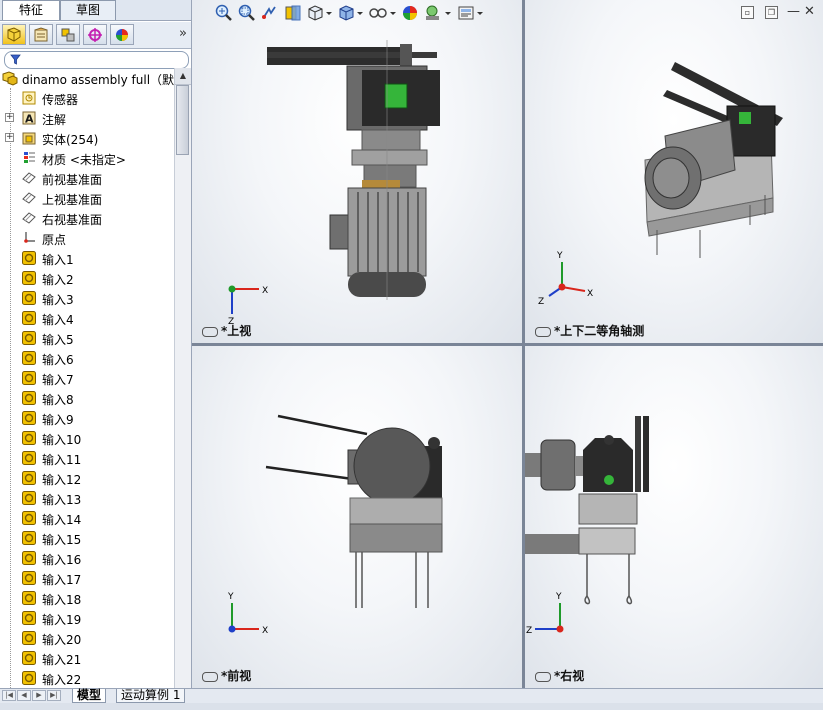 The height and width of the screenshot is (710, 823). I want to click on tree-item: + A 注解, so click(87, 118).